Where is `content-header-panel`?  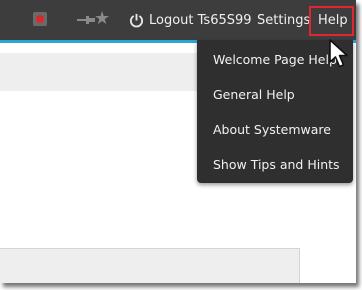 content-header-panel is located at coordinates (99, 72).